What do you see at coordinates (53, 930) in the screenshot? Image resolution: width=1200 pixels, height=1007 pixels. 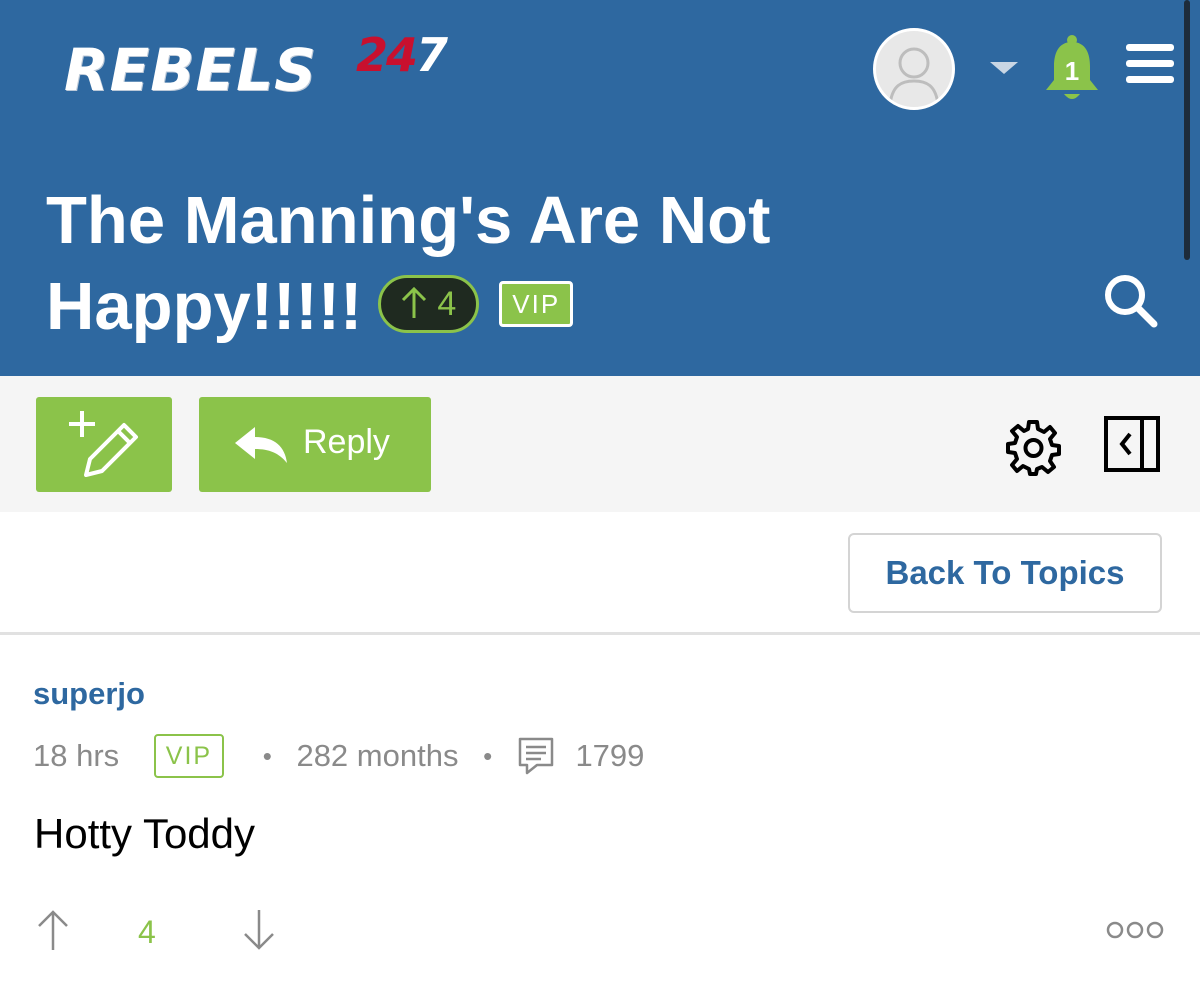 I see `upvote-button` at bounding box center [53, 930].